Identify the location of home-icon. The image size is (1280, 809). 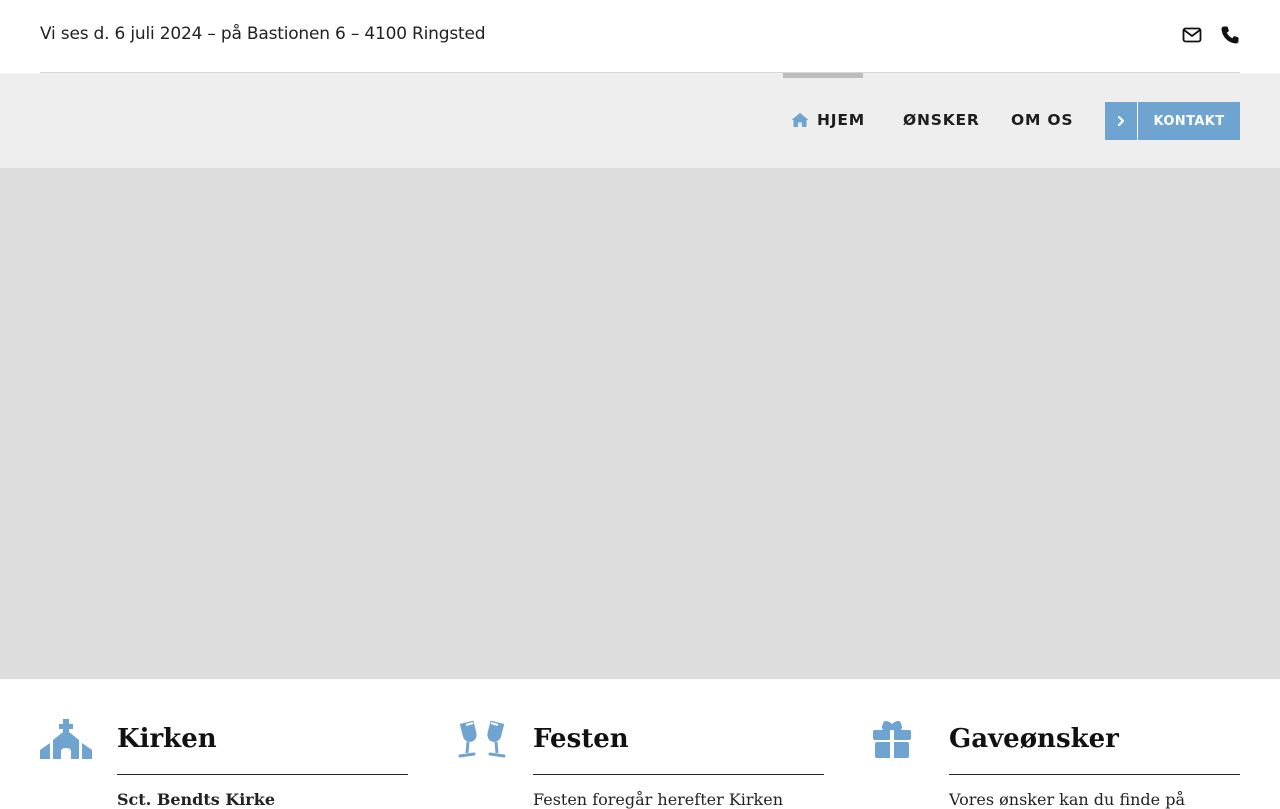
(800, 120).